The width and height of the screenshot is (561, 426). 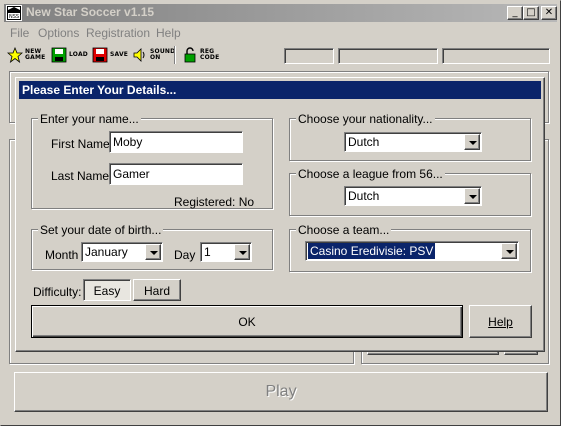 I want to click on toolbar-separator, so click(x=175, y=55).